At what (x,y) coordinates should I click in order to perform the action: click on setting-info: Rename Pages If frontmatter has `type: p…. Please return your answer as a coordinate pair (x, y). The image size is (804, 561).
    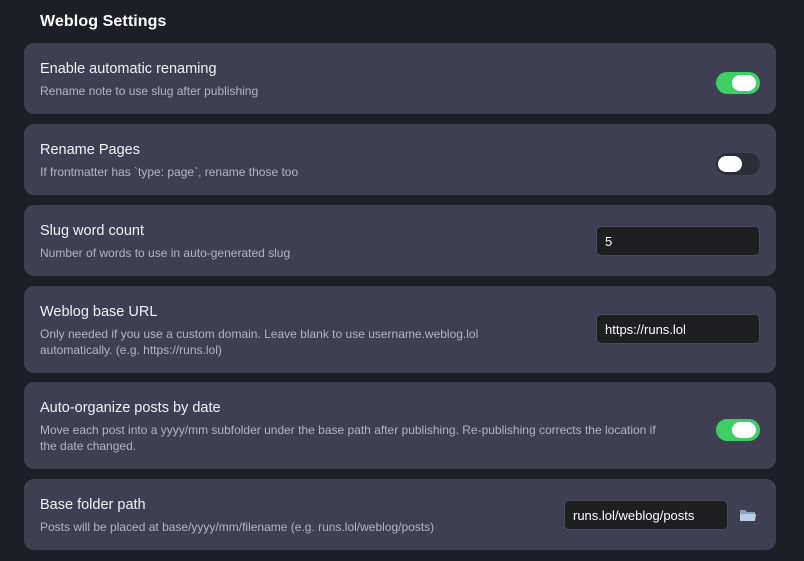
    Looking at the image, I should click on (169, 160).